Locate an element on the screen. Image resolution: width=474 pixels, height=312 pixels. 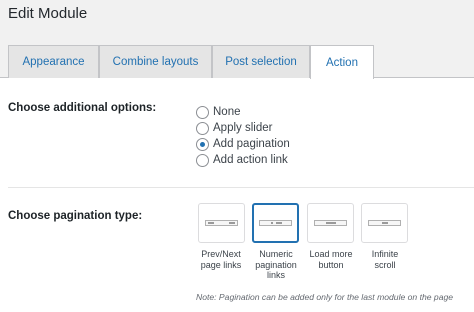
load-more-icon is located at coordinates (330, 223).